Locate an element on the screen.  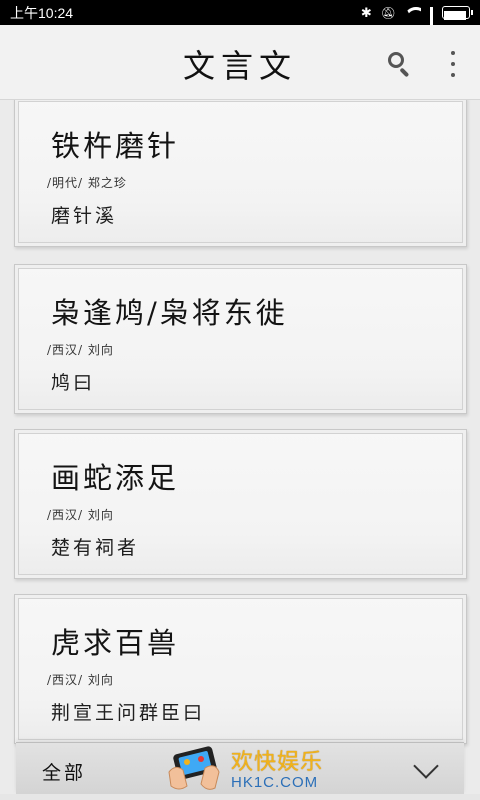
article-title: 铁杵磨针 is located at coordinates (115, 146).